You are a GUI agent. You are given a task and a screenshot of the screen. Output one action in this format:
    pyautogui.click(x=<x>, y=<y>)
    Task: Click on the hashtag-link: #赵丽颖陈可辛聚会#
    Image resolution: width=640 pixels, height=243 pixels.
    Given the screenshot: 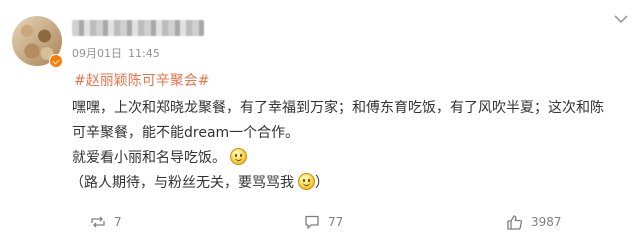 What is the action you would take?
    pyautogui.click(x=141, y=80)
    